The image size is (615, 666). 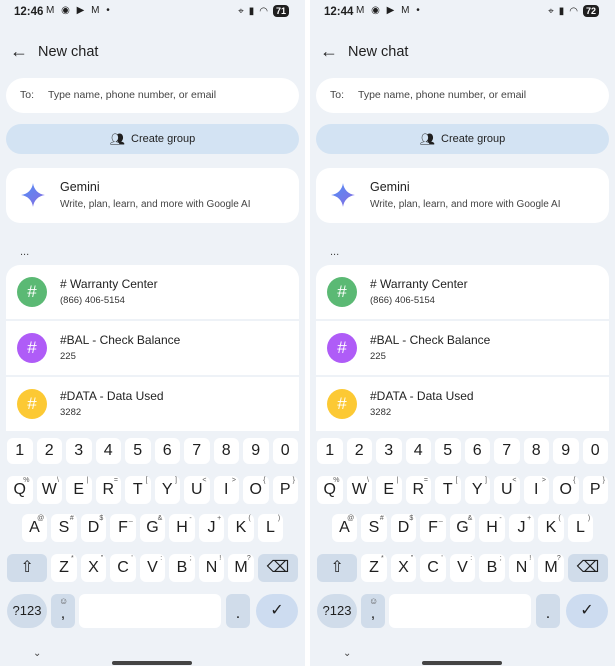 I want to click on key-y: Y], so click(x=167, y=490).